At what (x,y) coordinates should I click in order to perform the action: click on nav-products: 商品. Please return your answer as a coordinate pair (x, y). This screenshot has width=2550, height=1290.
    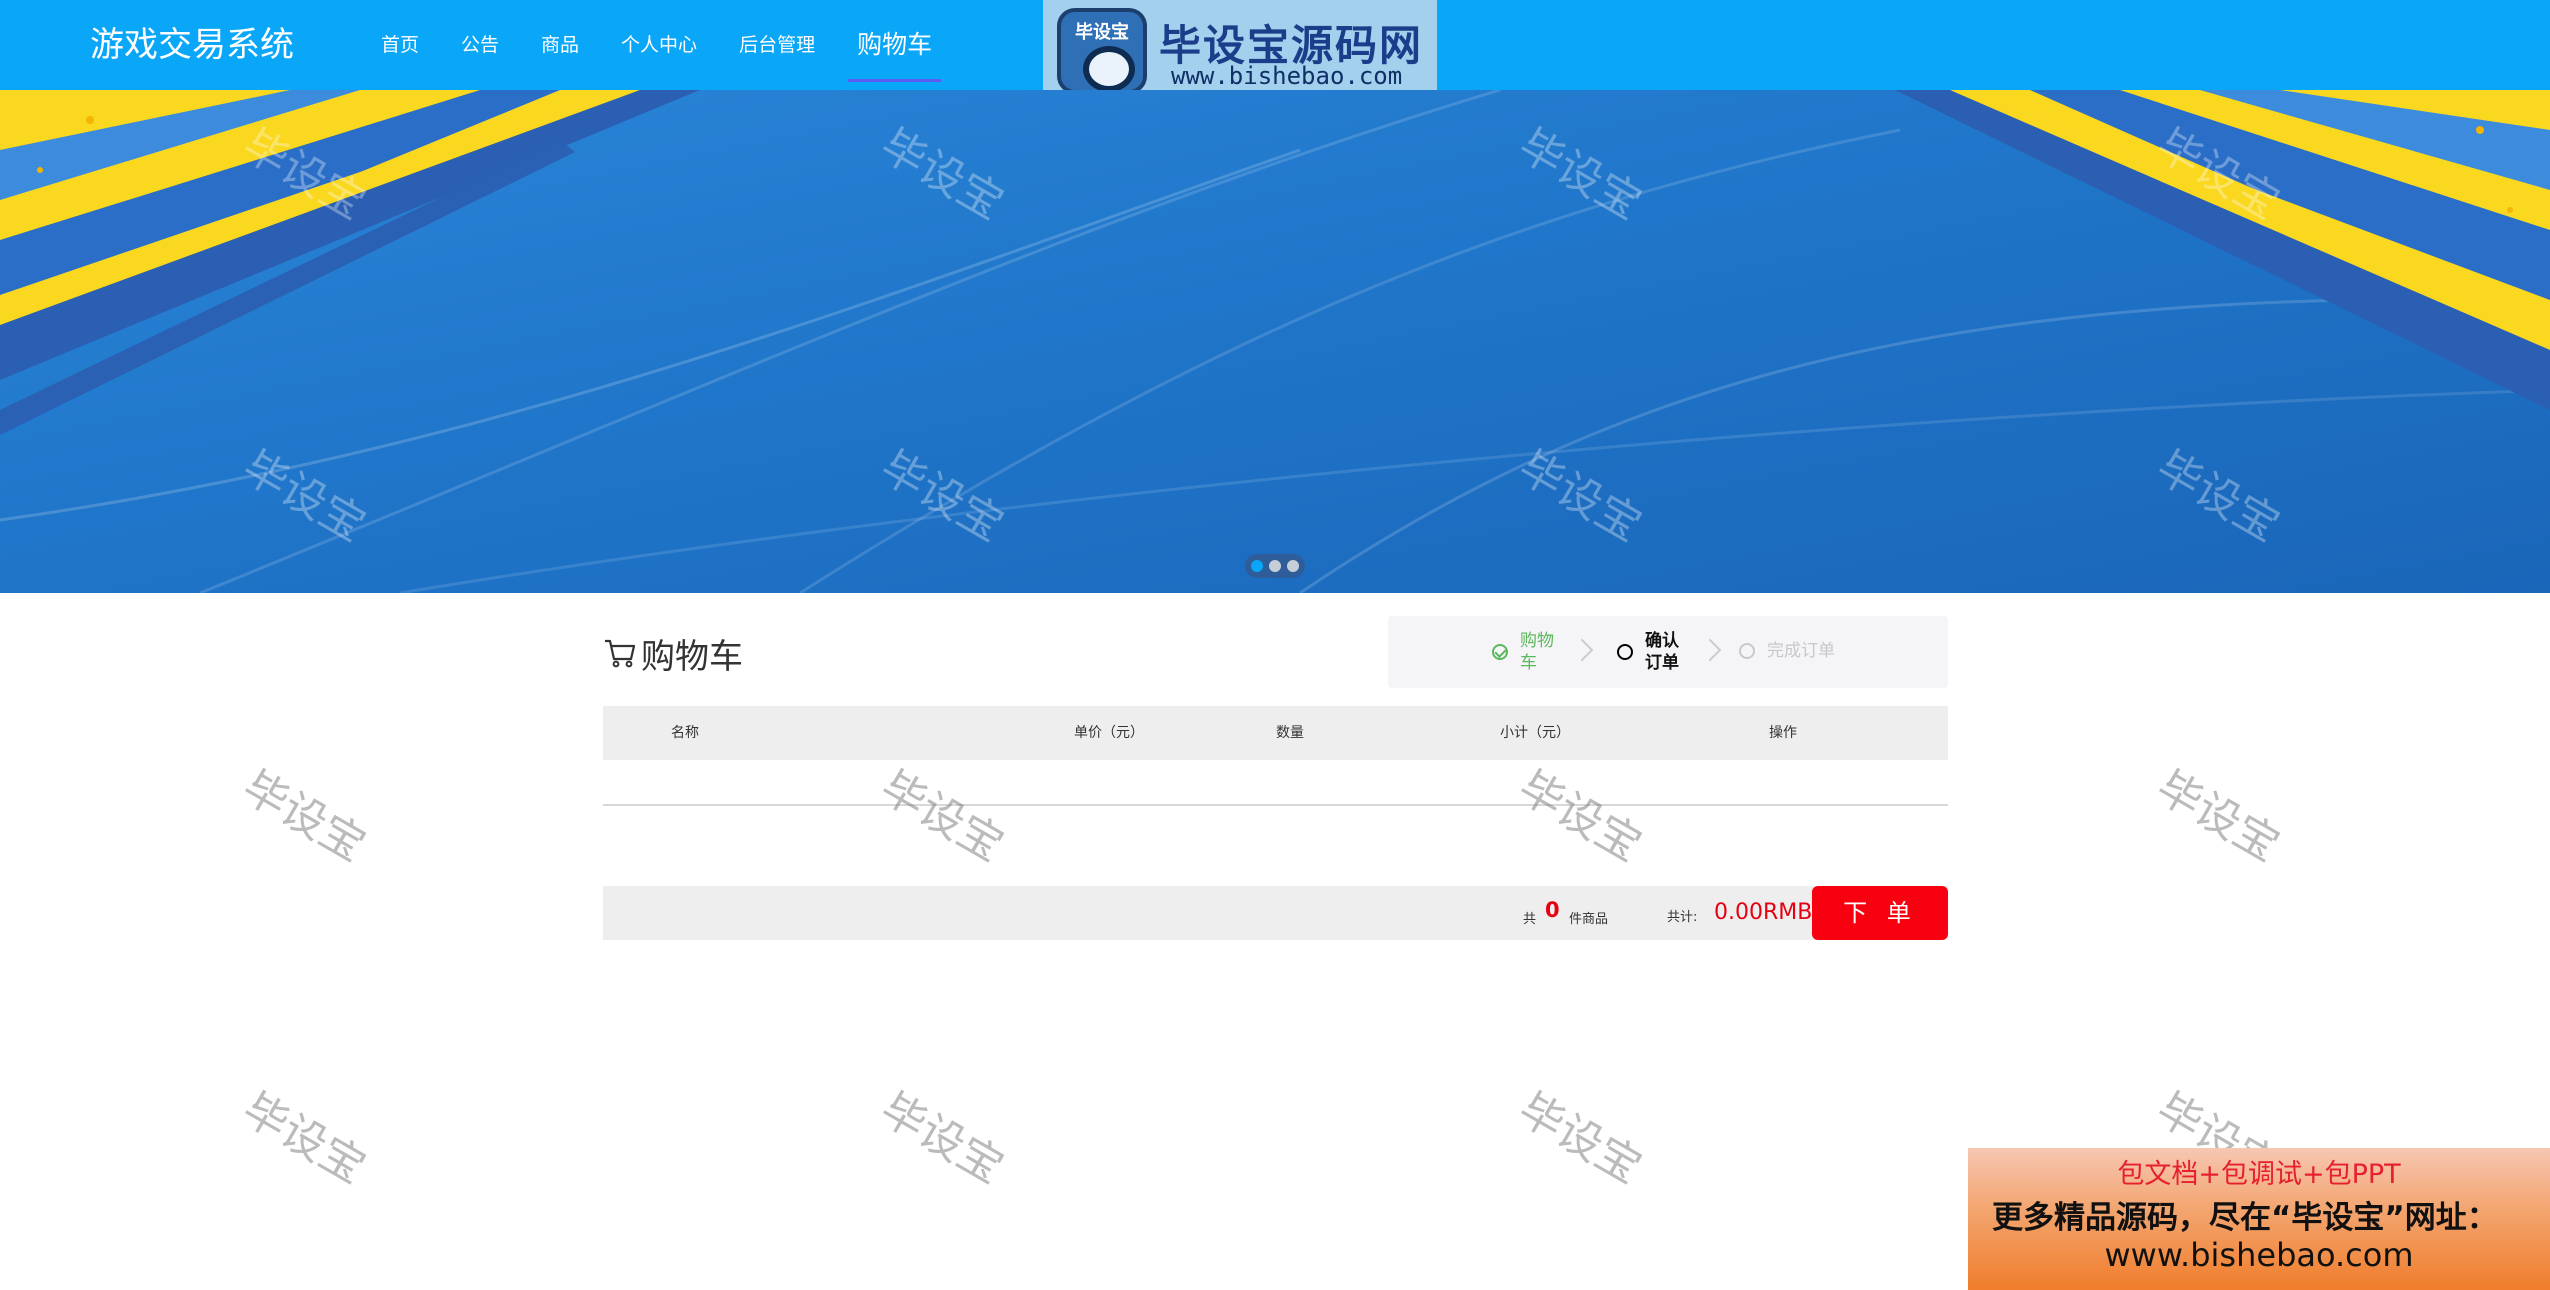
    Looking at the image, I should click on (560, 45).